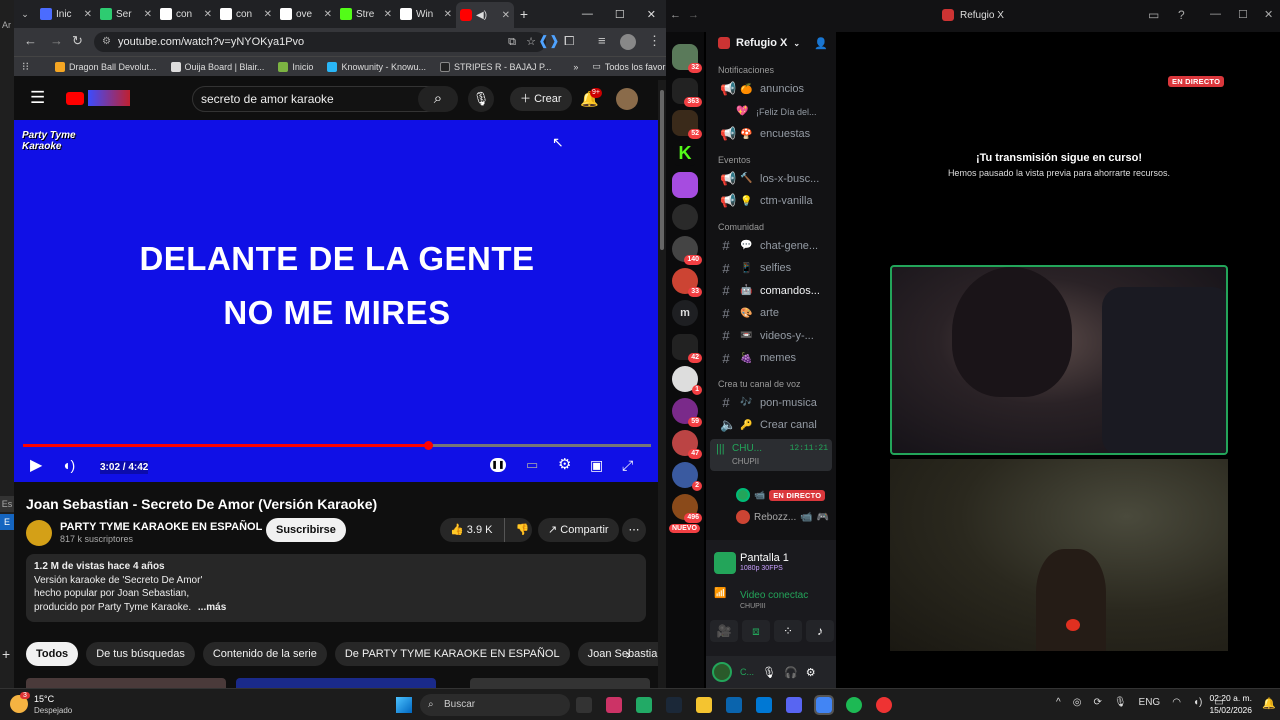  I want to click on install-icon: ⧉, so click(512, 42).